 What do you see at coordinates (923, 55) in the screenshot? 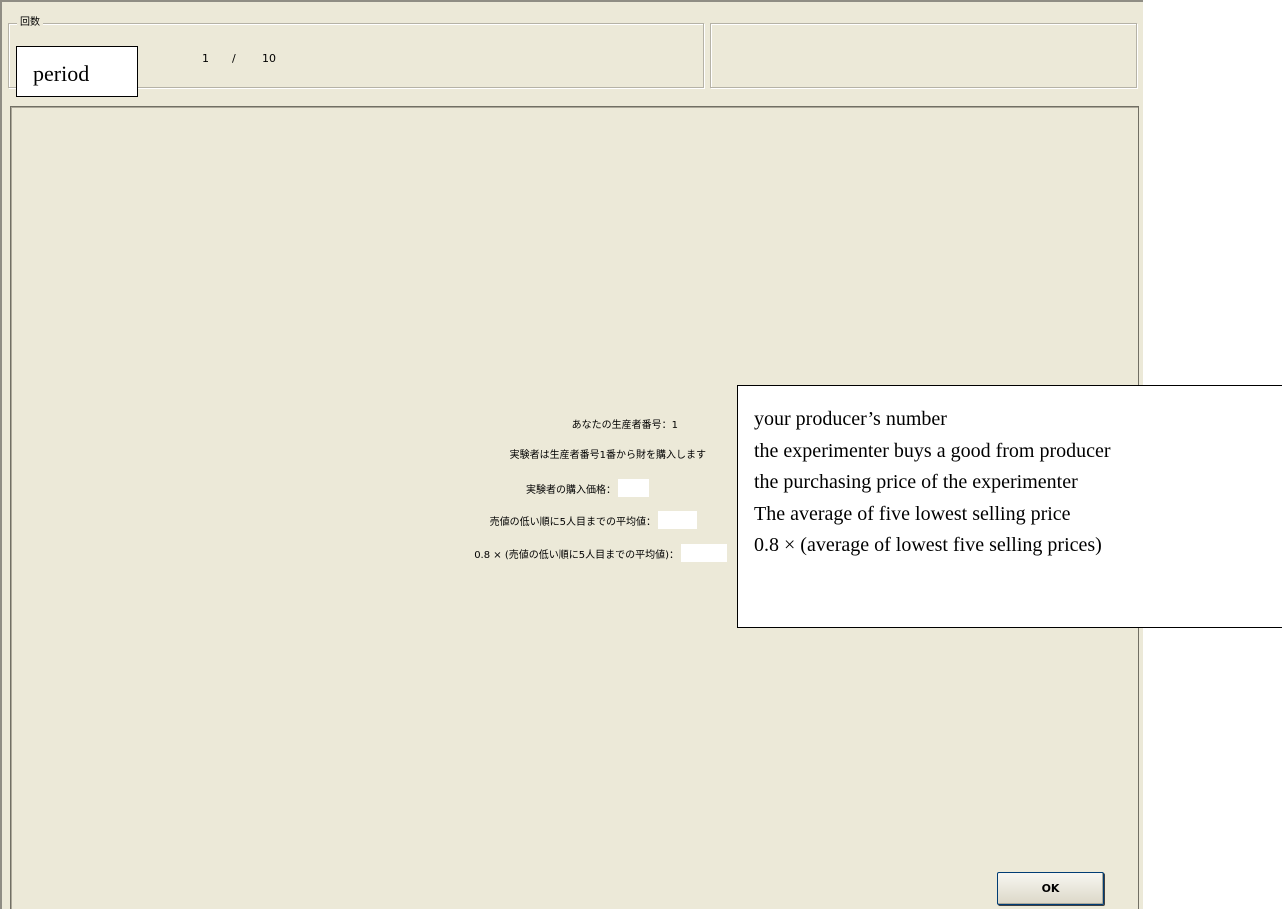
I see `right-groupbox` at bounding box center [923, 55].